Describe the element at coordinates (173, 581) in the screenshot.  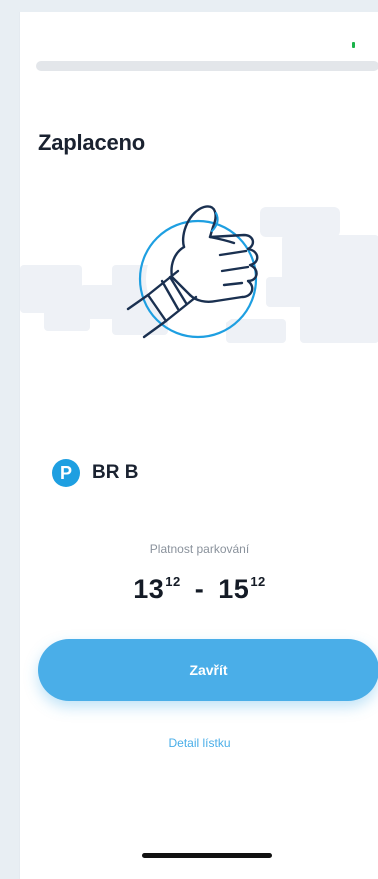
I see `start-minute: 12` at that location.